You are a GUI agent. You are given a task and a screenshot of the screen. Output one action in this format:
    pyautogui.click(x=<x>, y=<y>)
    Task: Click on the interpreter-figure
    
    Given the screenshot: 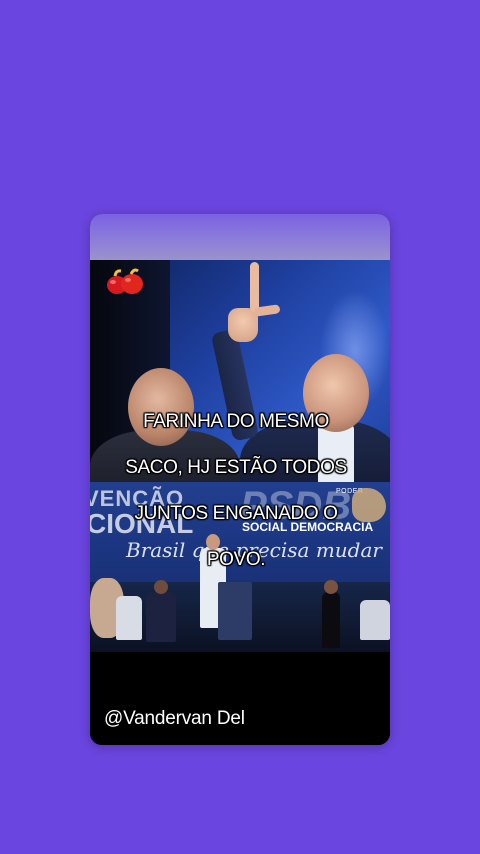 What is the action you would take?
    pyautogui.click(x=331, y=620)
    